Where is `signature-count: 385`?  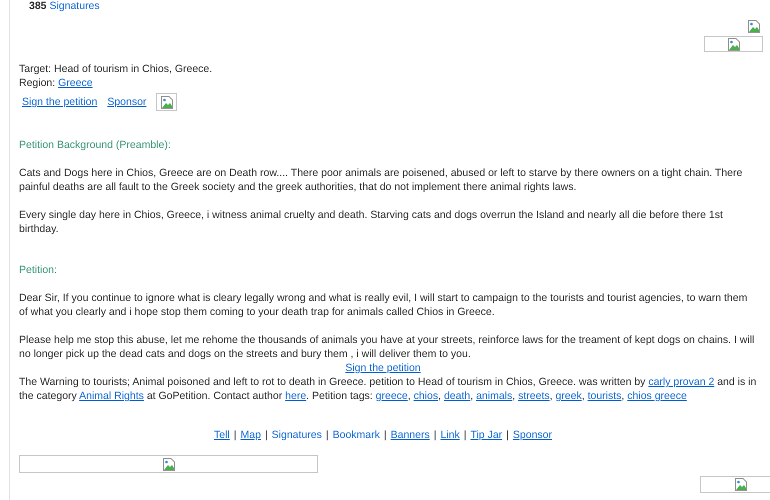 signature-count: 385 is located at coordinates (38, 6).